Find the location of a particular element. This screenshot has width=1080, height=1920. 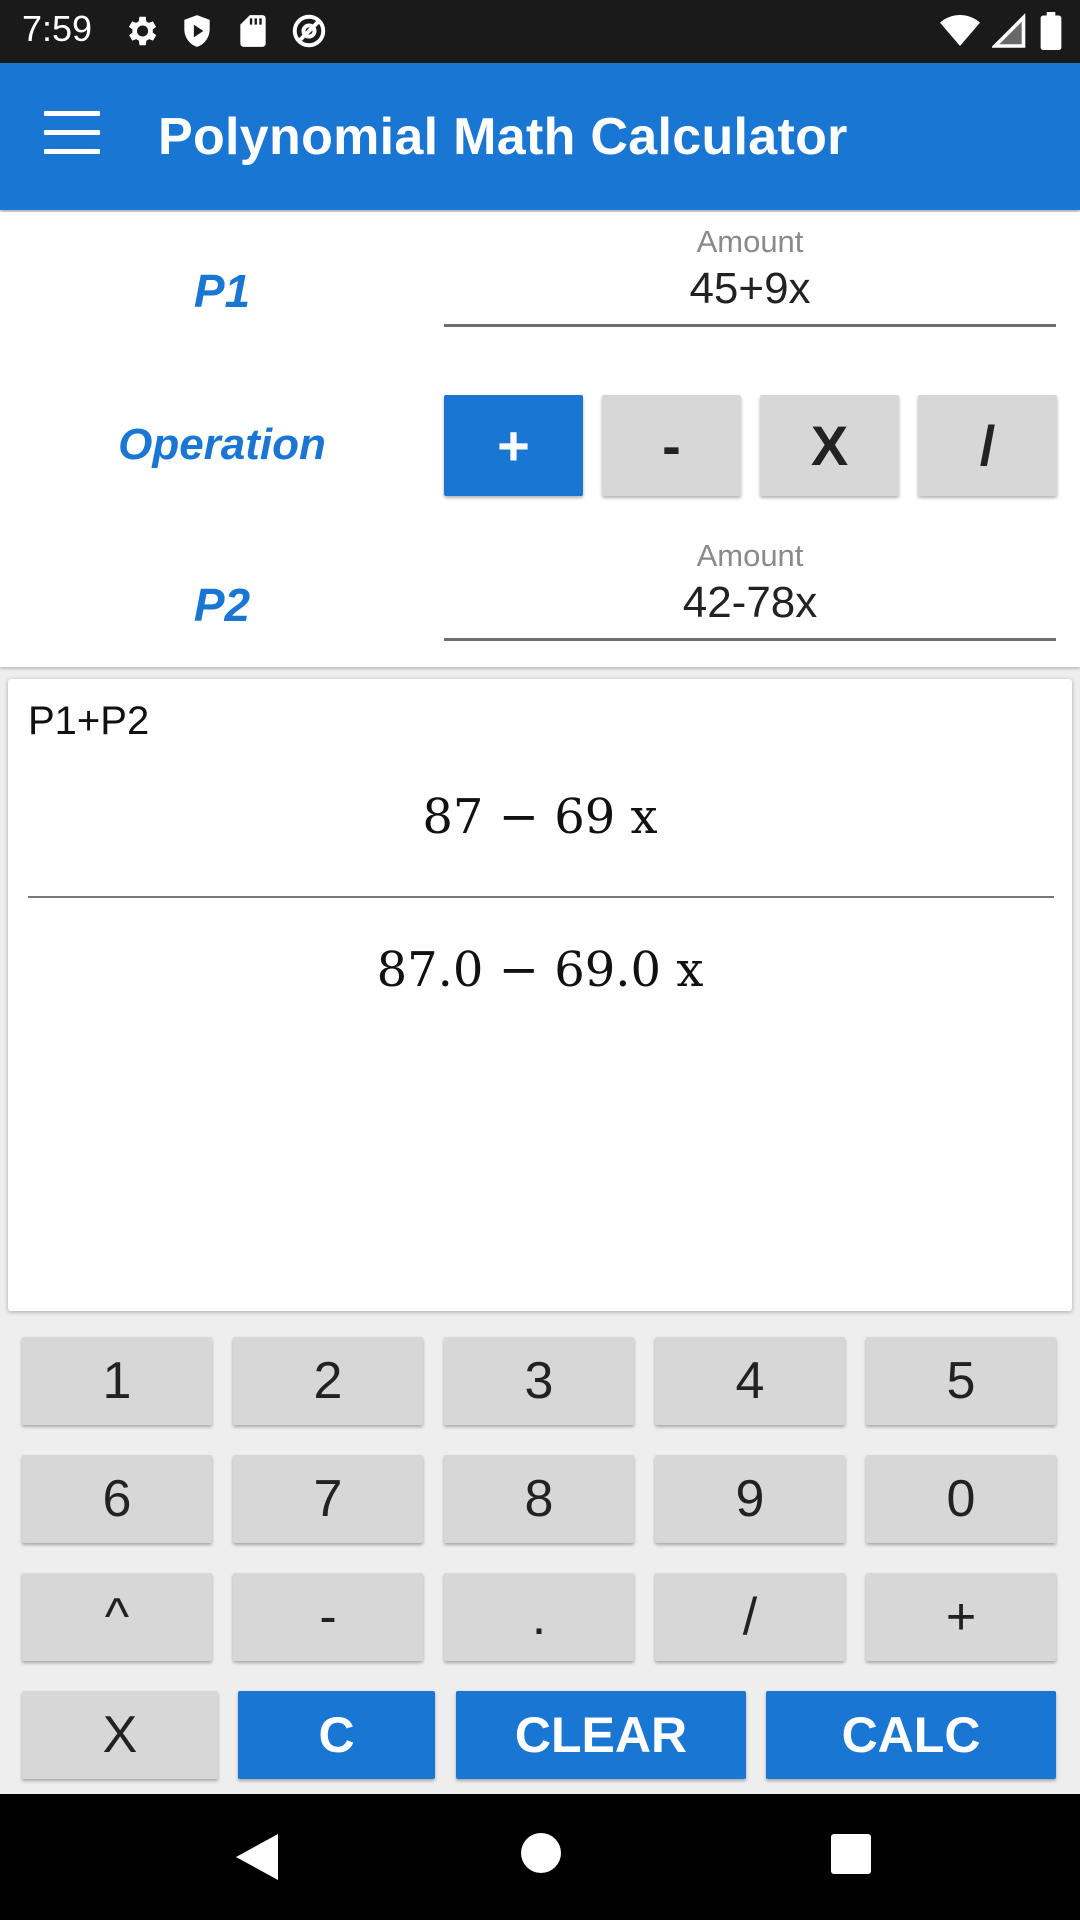

key-divide: / is located at coordinates (750, 1617).